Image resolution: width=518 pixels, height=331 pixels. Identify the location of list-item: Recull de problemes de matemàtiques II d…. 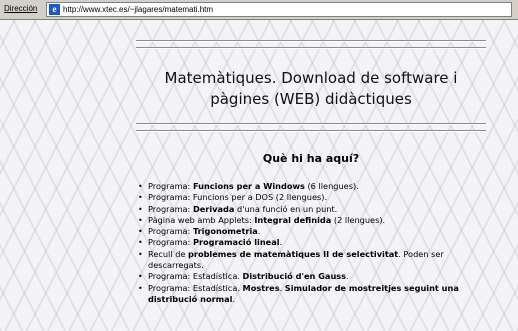
(317, 260).